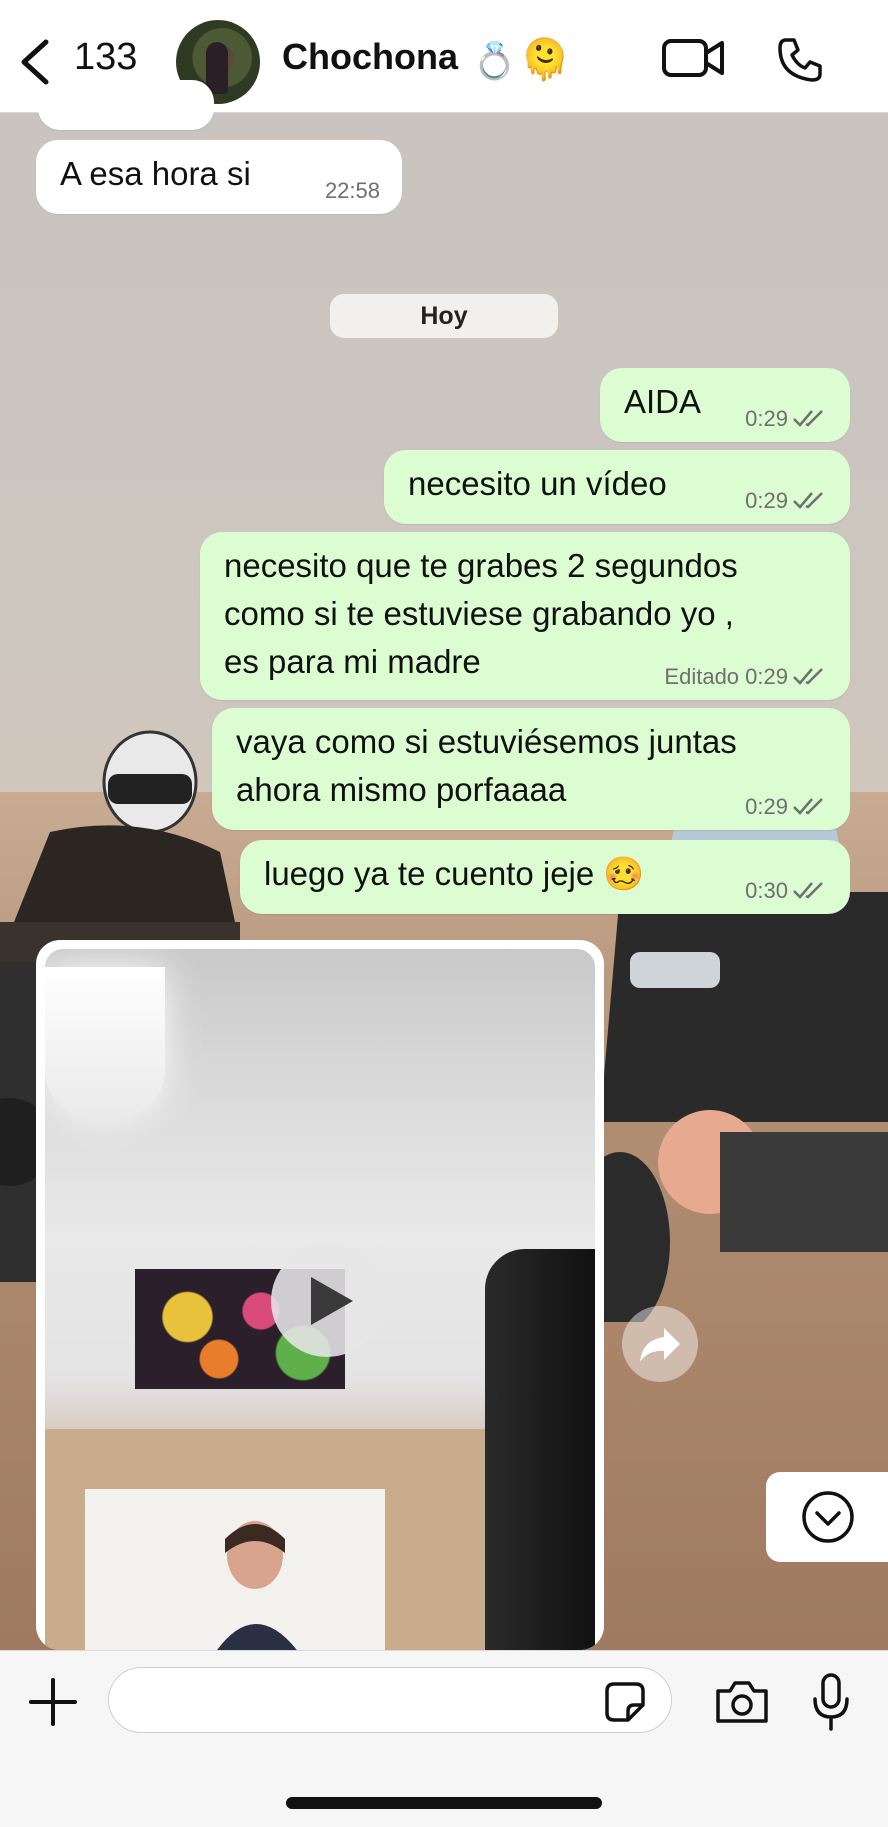 This screenshot has width=888, height=1827. I want to click on message-bubble-outgoing: AIDA 0:29, so click(725, 405).